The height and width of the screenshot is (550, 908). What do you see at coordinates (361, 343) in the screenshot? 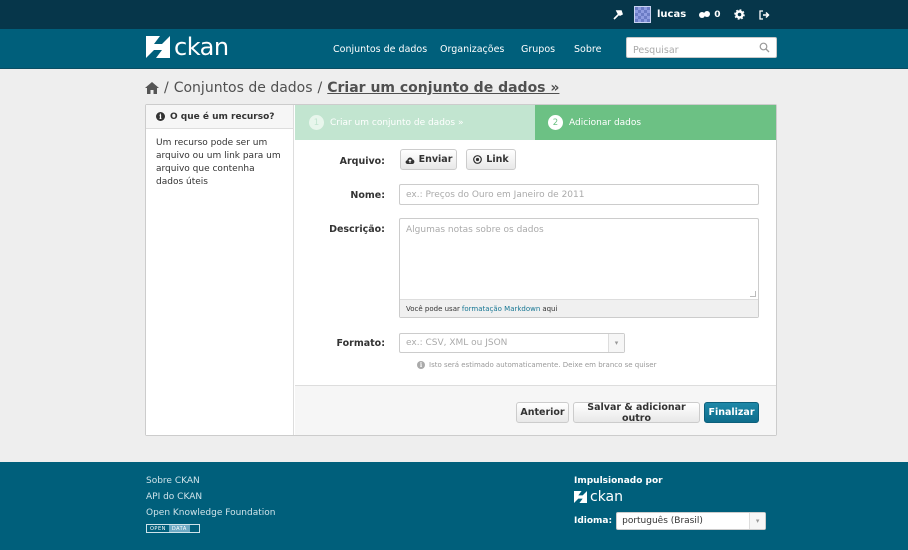
I see `format-label: Formato:` at bounding box center [361, 343].